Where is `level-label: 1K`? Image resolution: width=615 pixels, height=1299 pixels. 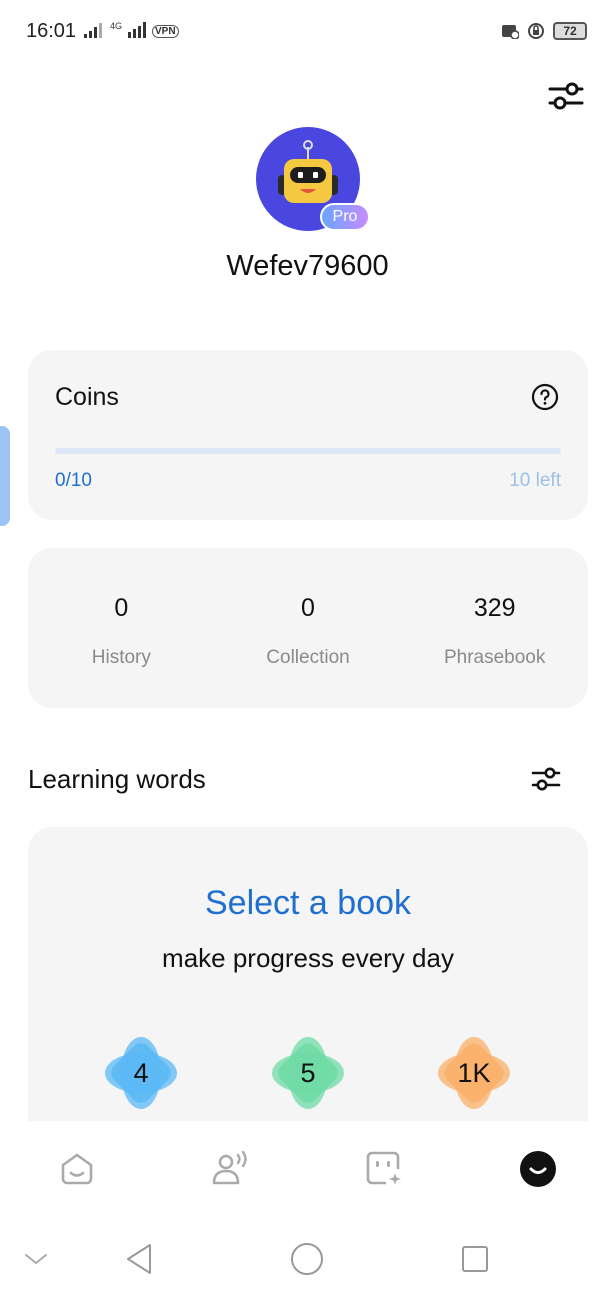 level-label: 1K is located at coordinates (474, 1072).